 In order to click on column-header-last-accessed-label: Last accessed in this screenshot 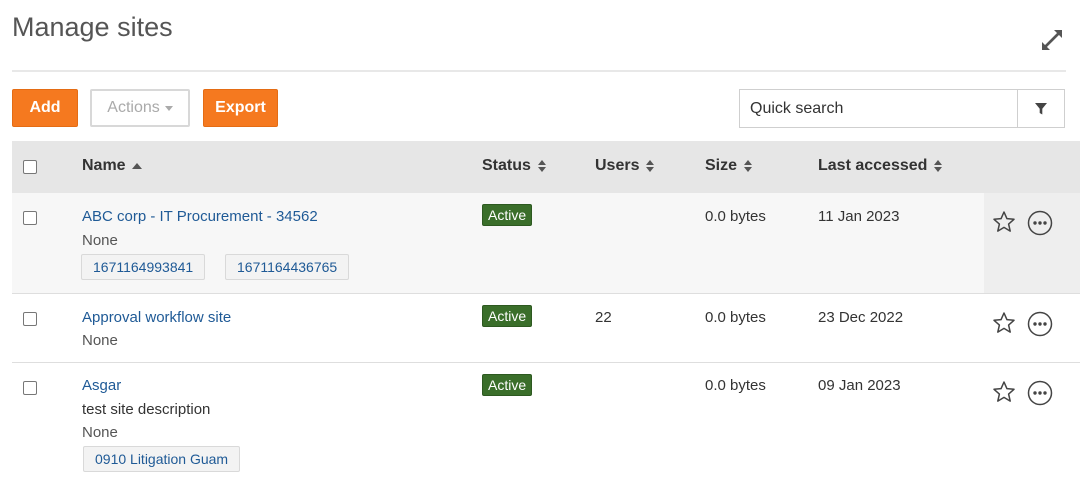, I will do `click(873, 165)`.